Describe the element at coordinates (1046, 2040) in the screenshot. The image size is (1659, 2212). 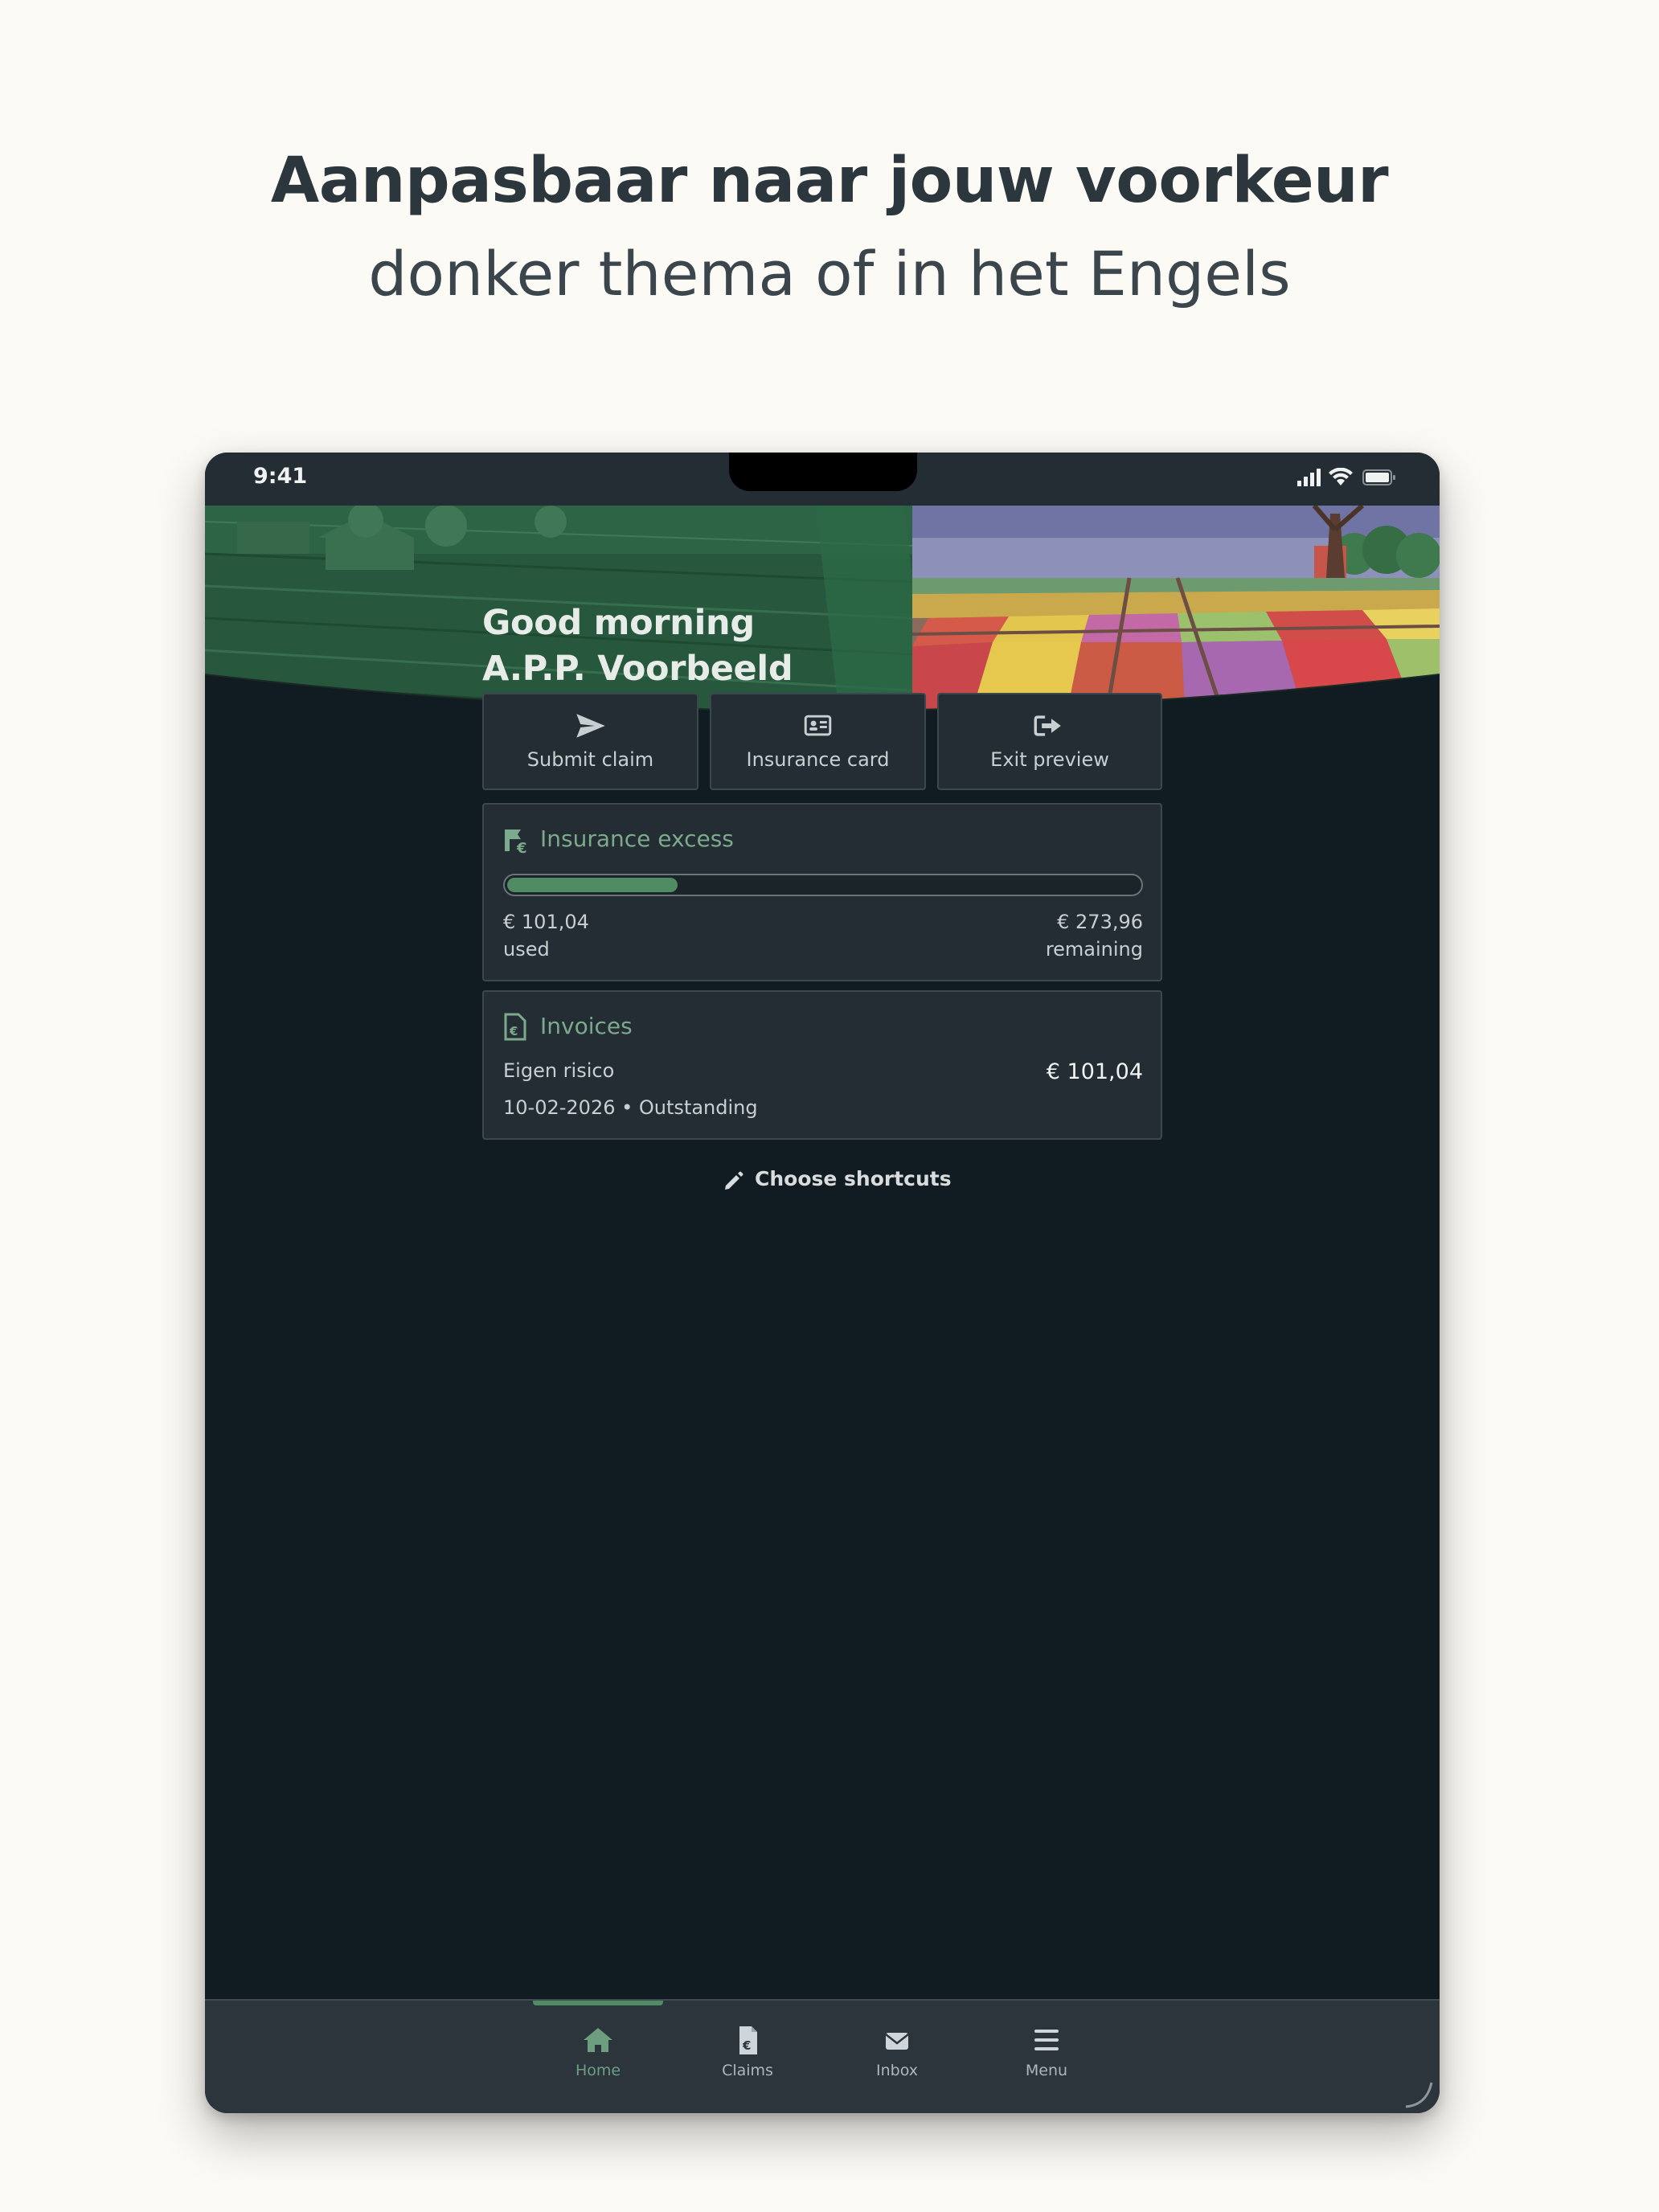
I see `hamburger-menu-icon` at that location.